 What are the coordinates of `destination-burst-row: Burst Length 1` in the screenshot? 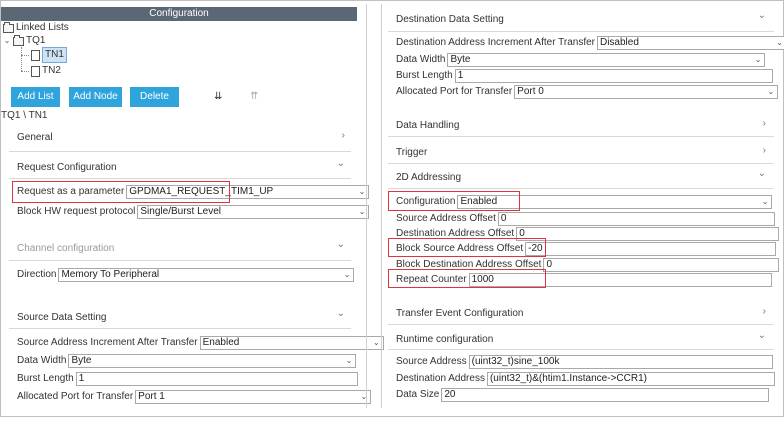 It's located at (584, 75).